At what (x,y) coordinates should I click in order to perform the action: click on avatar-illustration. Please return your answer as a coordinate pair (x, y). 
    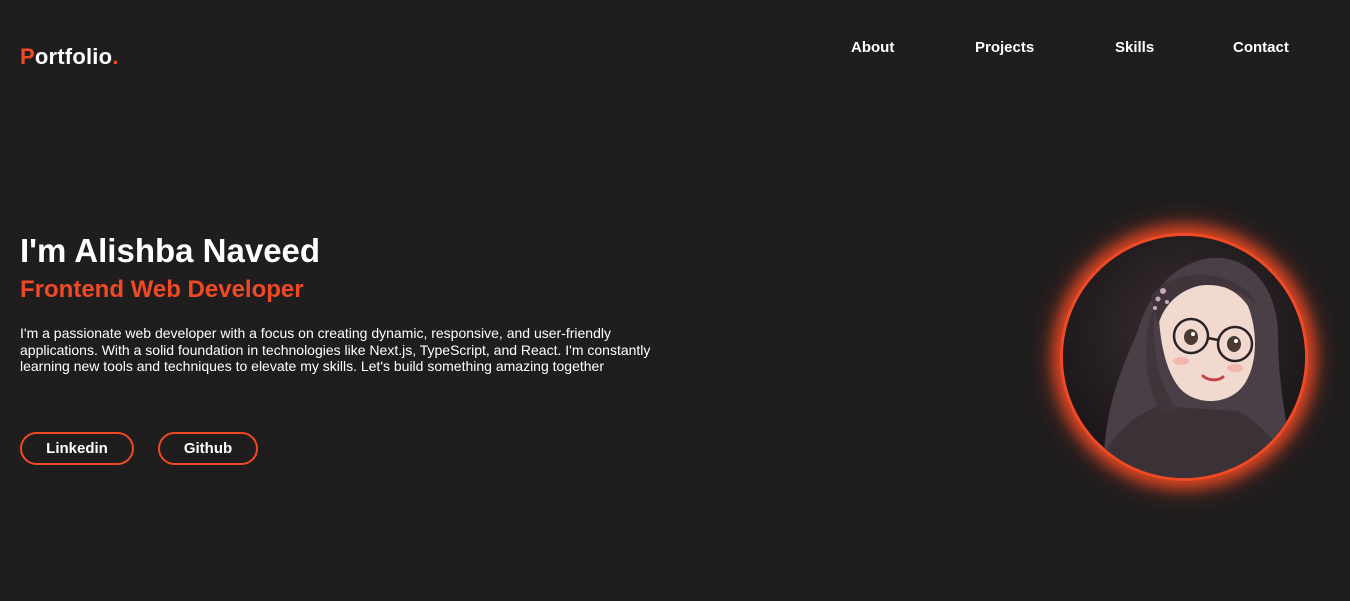
    Looking at the image, I should click on (1184, 357).